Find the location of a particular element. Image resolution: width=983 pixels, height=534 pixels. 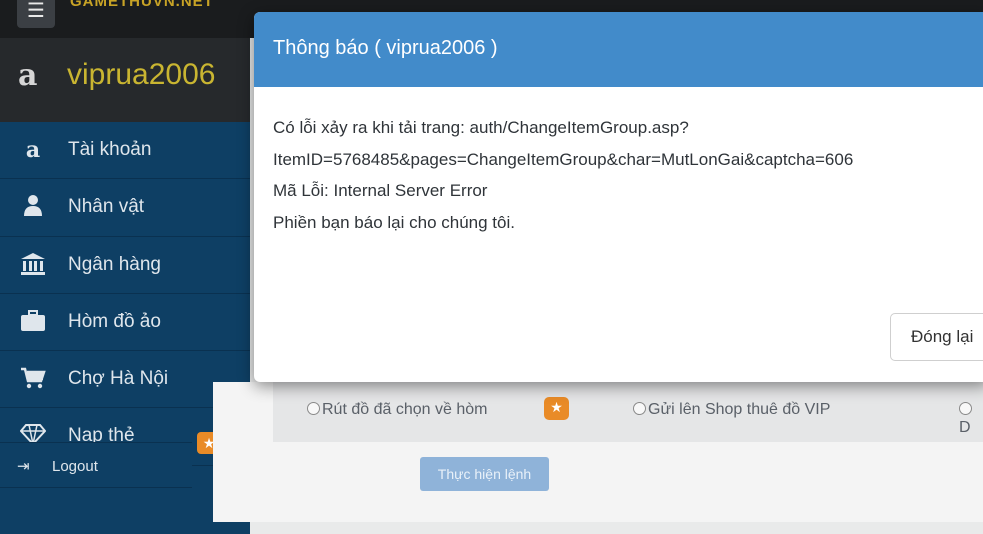

hamburger-icon: ☰ is located at coordinates (36, 14).